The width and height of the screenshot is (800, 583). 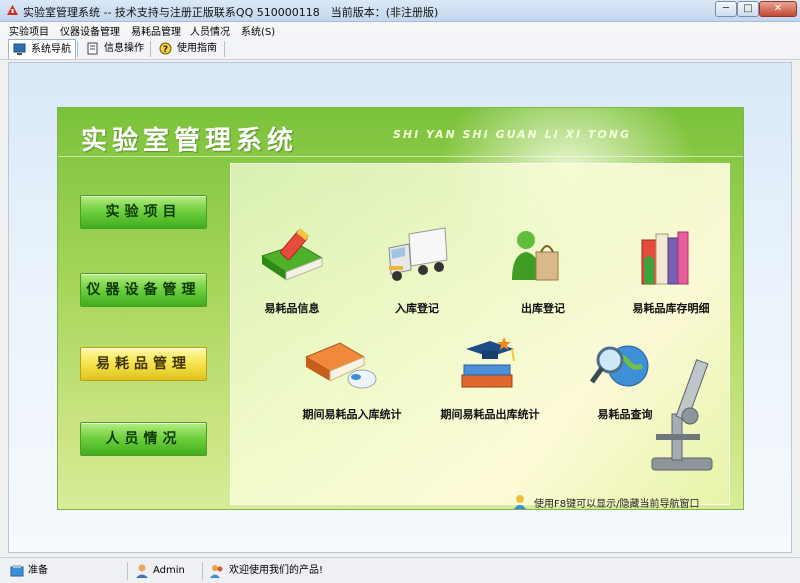 I want to click on help-icon: ?, so click(x=165, y=48).